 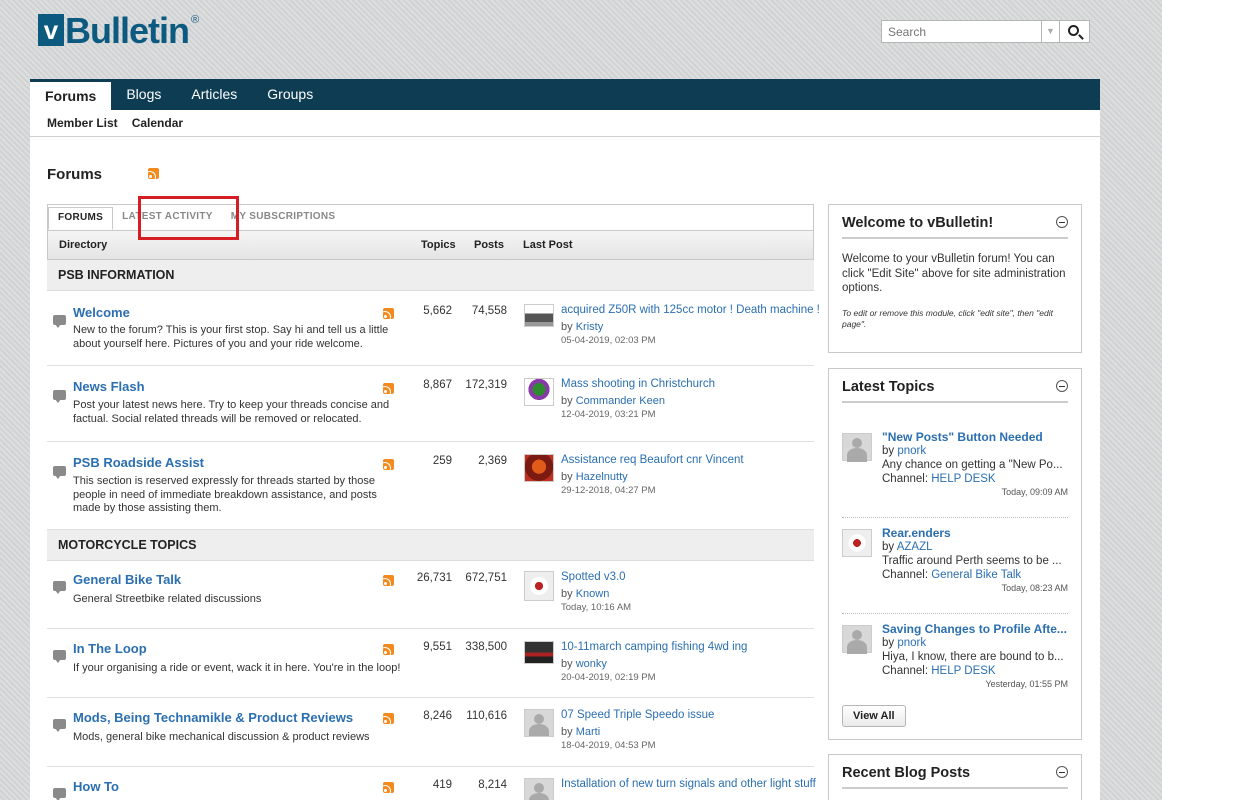 I want to click on last-post-user-link: wonky, so click(x=591, y=664).